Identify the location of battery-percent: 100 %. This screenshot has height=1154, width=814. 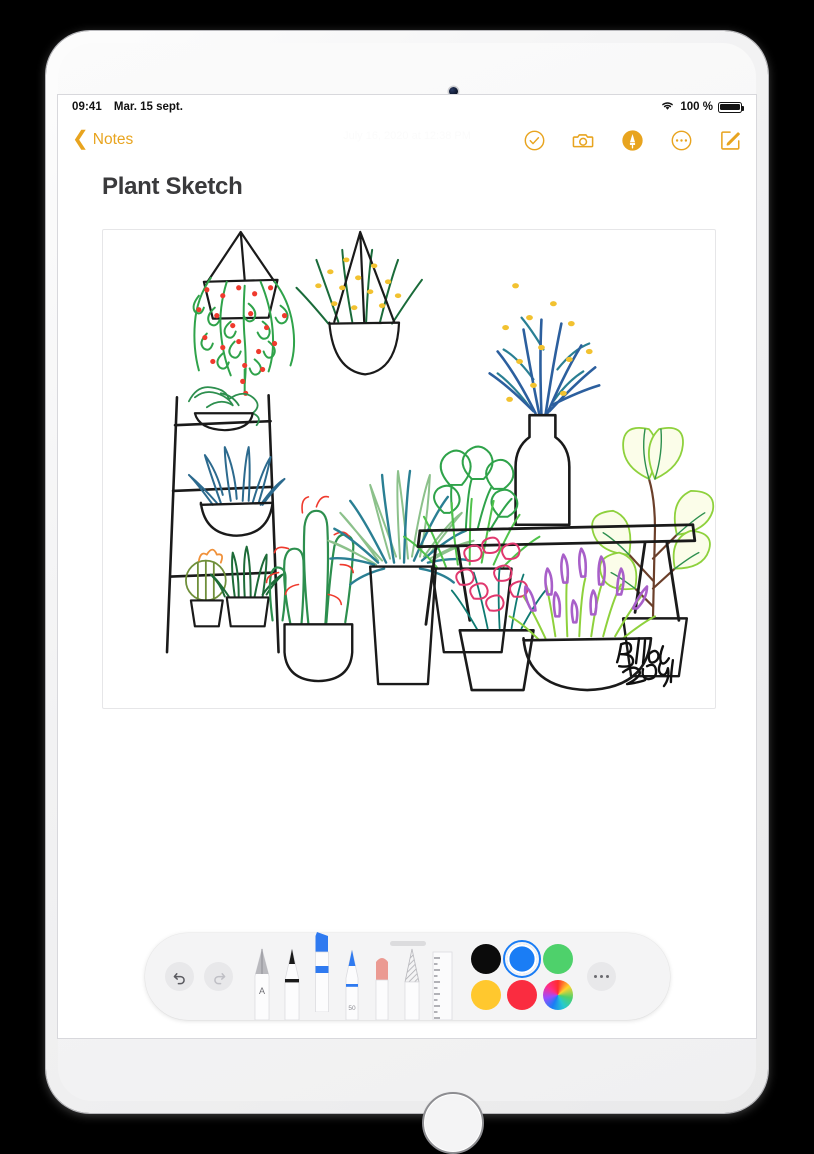
(696, 107).